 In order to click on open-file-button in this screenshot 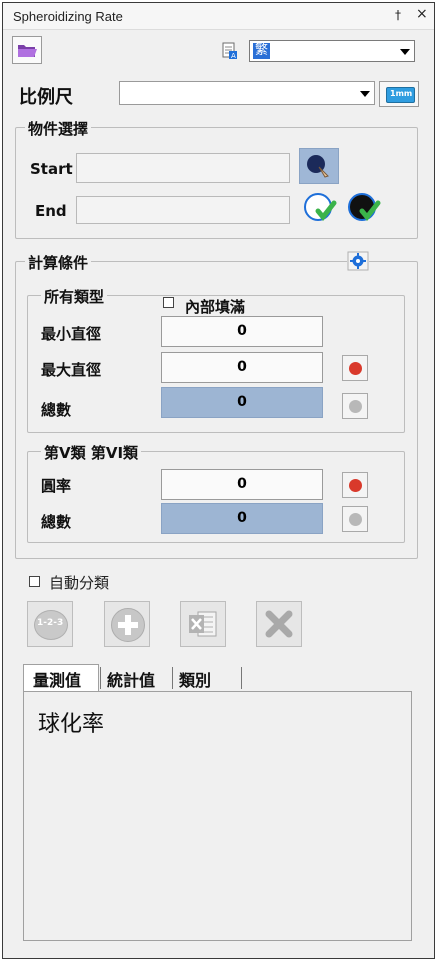, I will do `click(27, 50)`.